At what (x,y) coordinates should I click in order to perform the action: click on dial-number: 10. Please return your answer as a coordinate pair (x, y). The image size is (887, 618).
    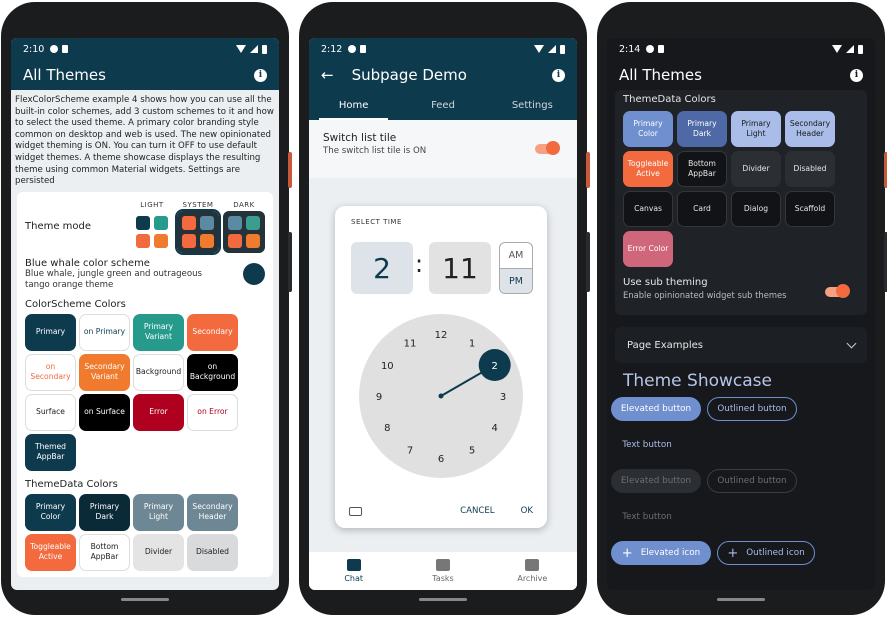
    Looking at the image, I should click on (387, 366).